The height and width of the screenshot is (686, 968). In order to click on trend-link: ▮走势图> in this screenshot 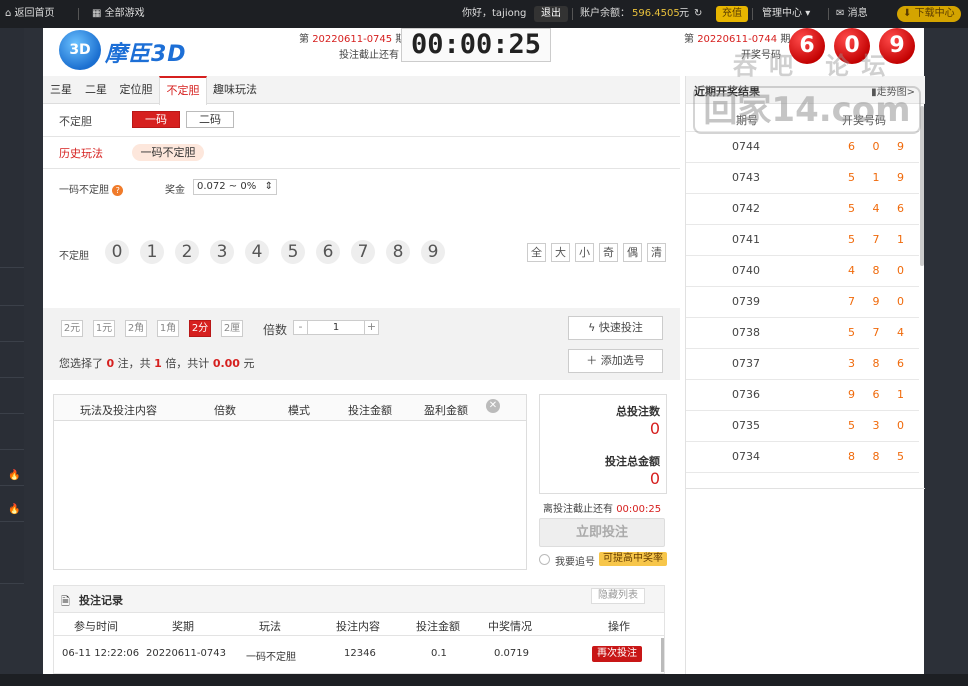, I will do `click(893, 90)`.